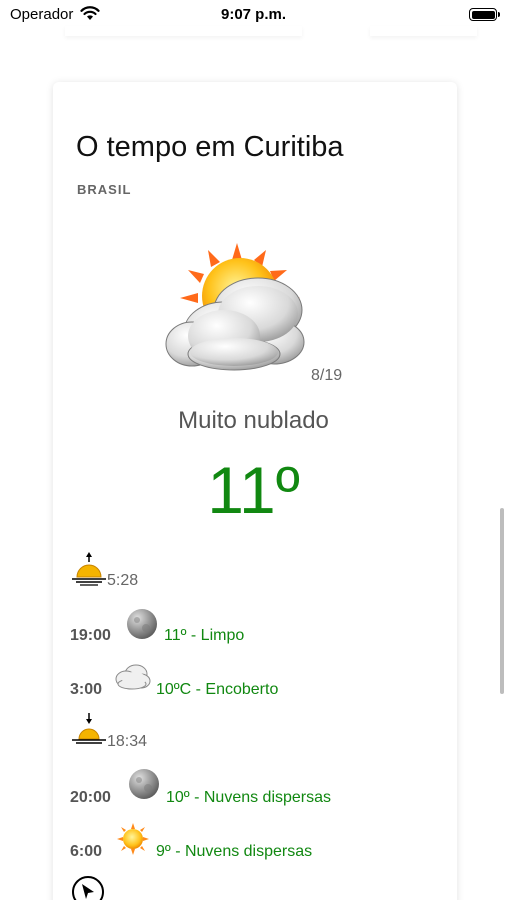 This screenshot has height=900, width=507. What do you see at coordinates (237, 308) in the screenshot?
I see `partly-cloudy-sun-icon` at bounding box center [237, 308].